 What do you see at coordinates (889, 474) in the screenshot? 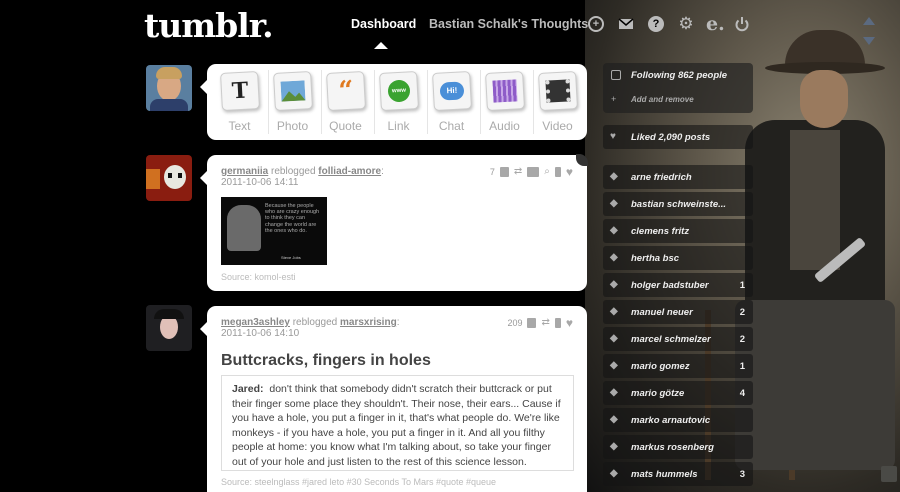
I see `resize-corner-icon` at bounding box center [889, 474].